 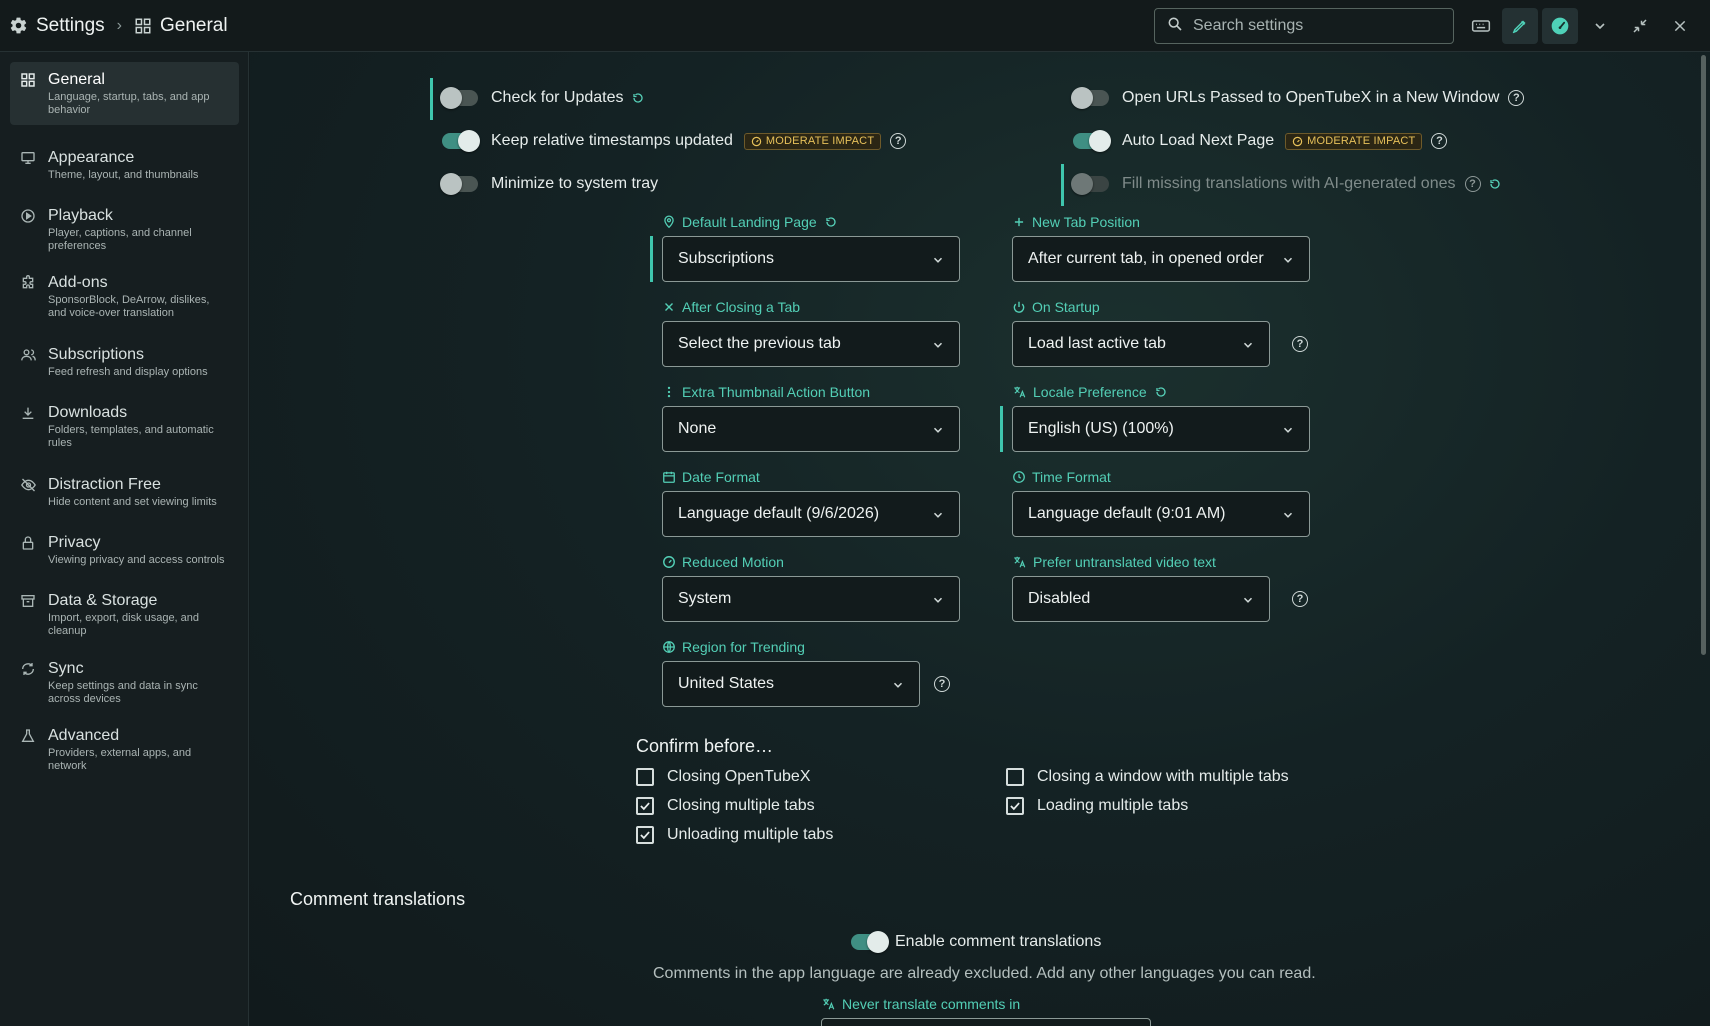 I want to click on never-translate-label: Never translate comments in, so click(x=920, y=1004).